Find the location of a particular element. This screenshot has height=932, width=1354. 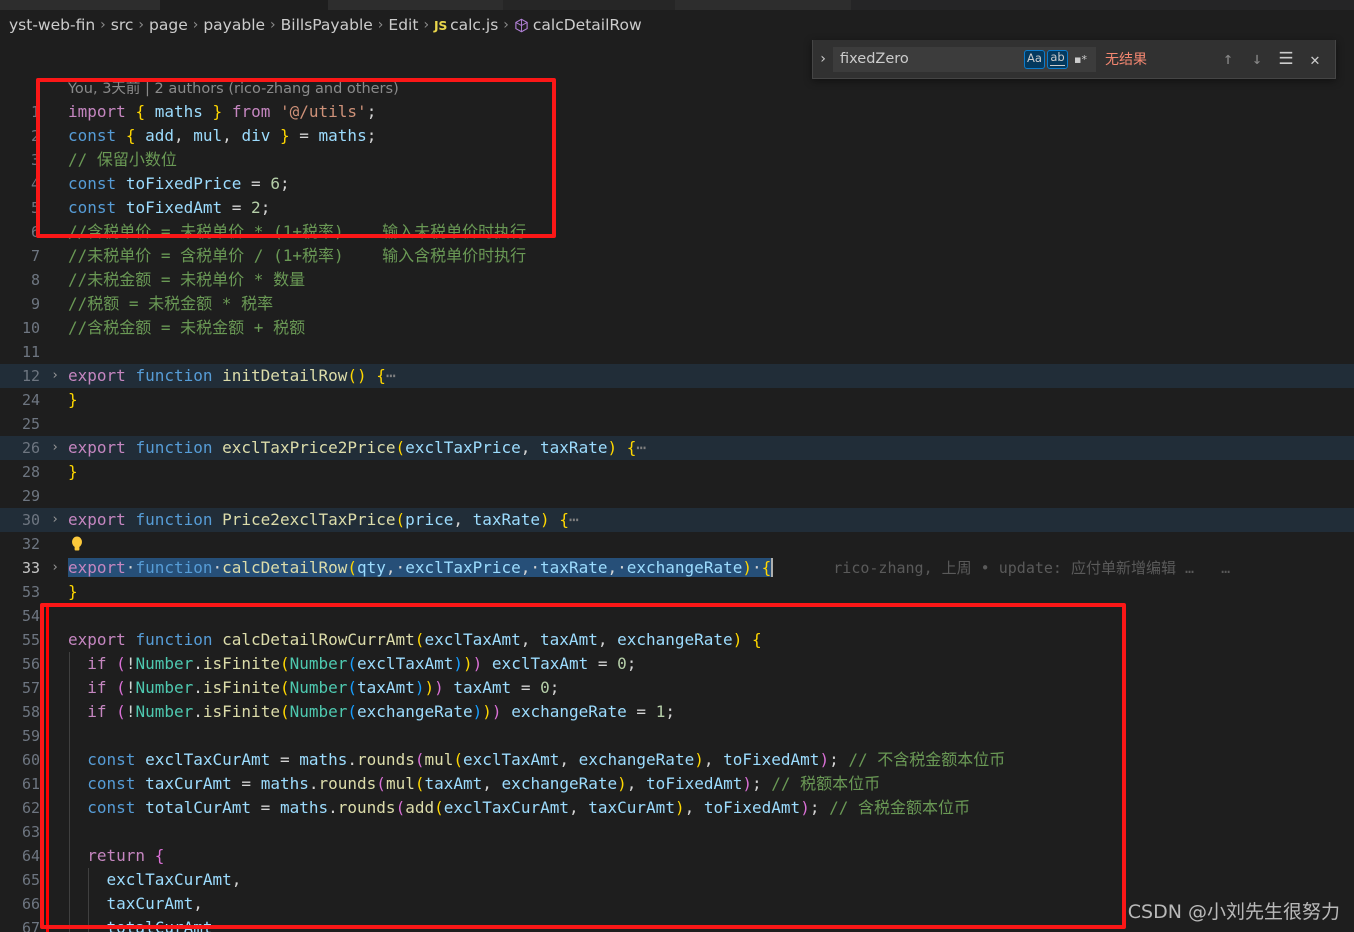

token: Number is located at coordinates (318, 663).